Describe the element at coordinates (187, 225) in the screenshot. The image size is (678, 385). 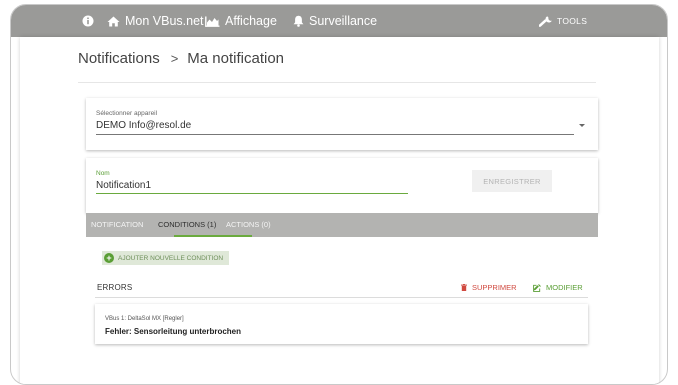
I see `tab-conditions: CONDITIONS (1)` at that location.